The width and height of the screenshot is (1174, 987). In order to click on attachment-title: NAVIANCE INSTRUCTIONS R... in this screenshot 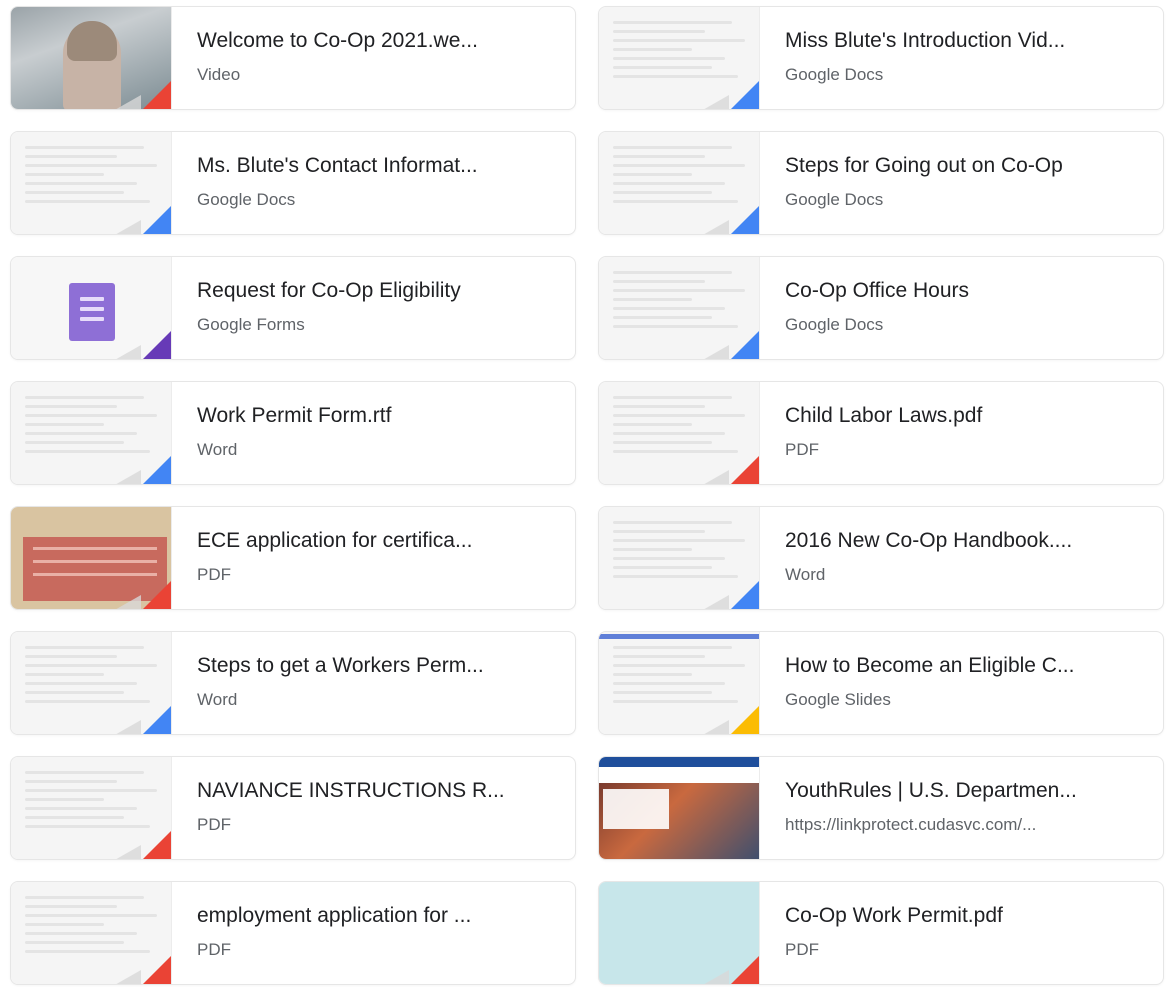, I will do `click(372, 791)`.